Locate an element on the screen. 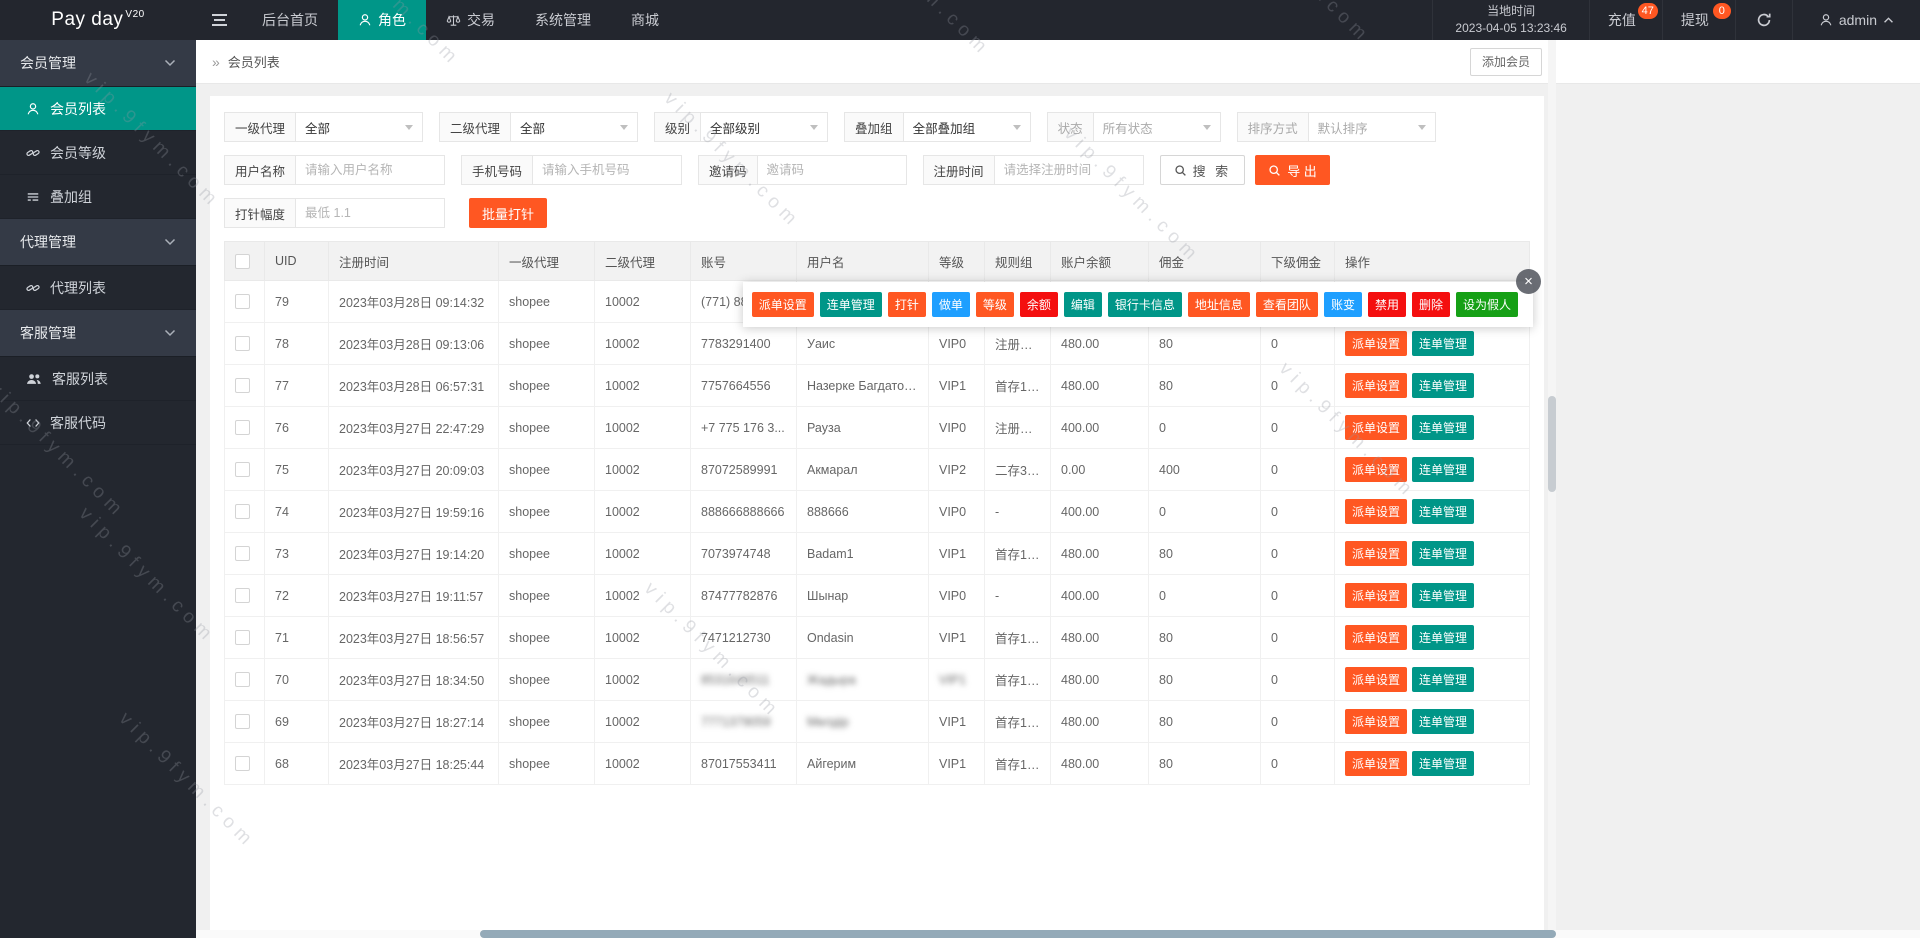 This screenshot has height=938, width=1920. popup-action-5: 余额 is located at coordinates (1038, 304).